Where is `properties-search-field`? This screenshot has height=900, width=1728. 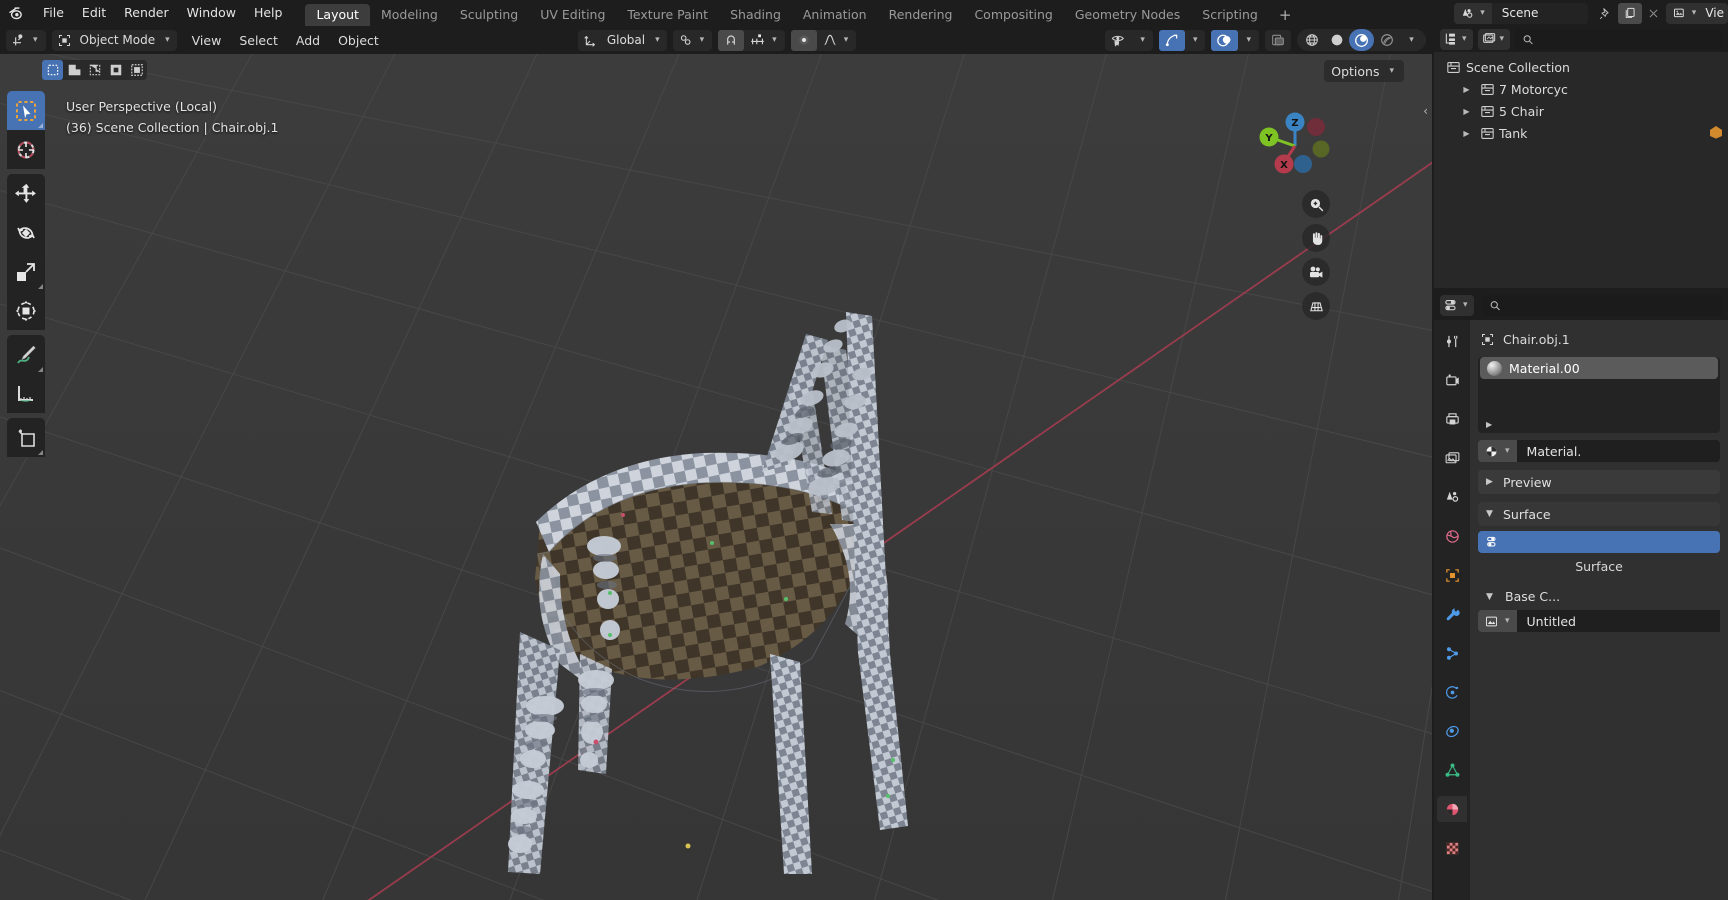 properties-search-field is located at coordinates (1601, 305).